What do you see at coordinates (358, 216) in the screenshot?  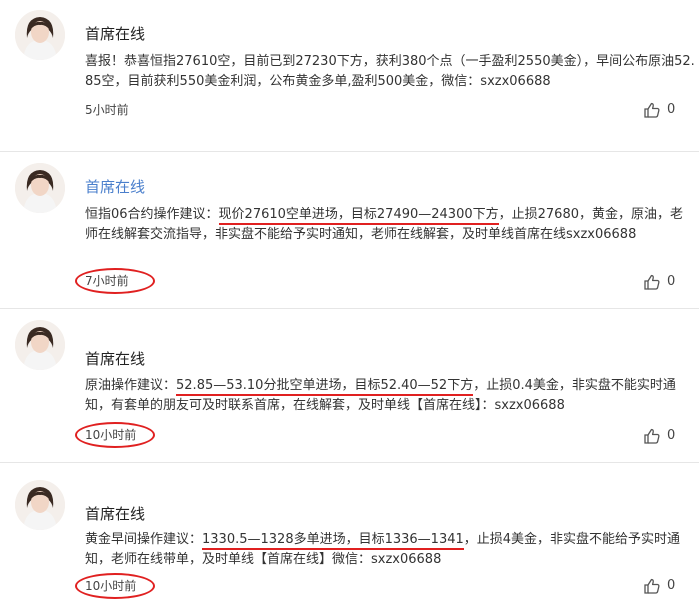 I see `highlighted-text: 现价27610空单进场，目标27490—24300下方` at bounding box center [358, 216].